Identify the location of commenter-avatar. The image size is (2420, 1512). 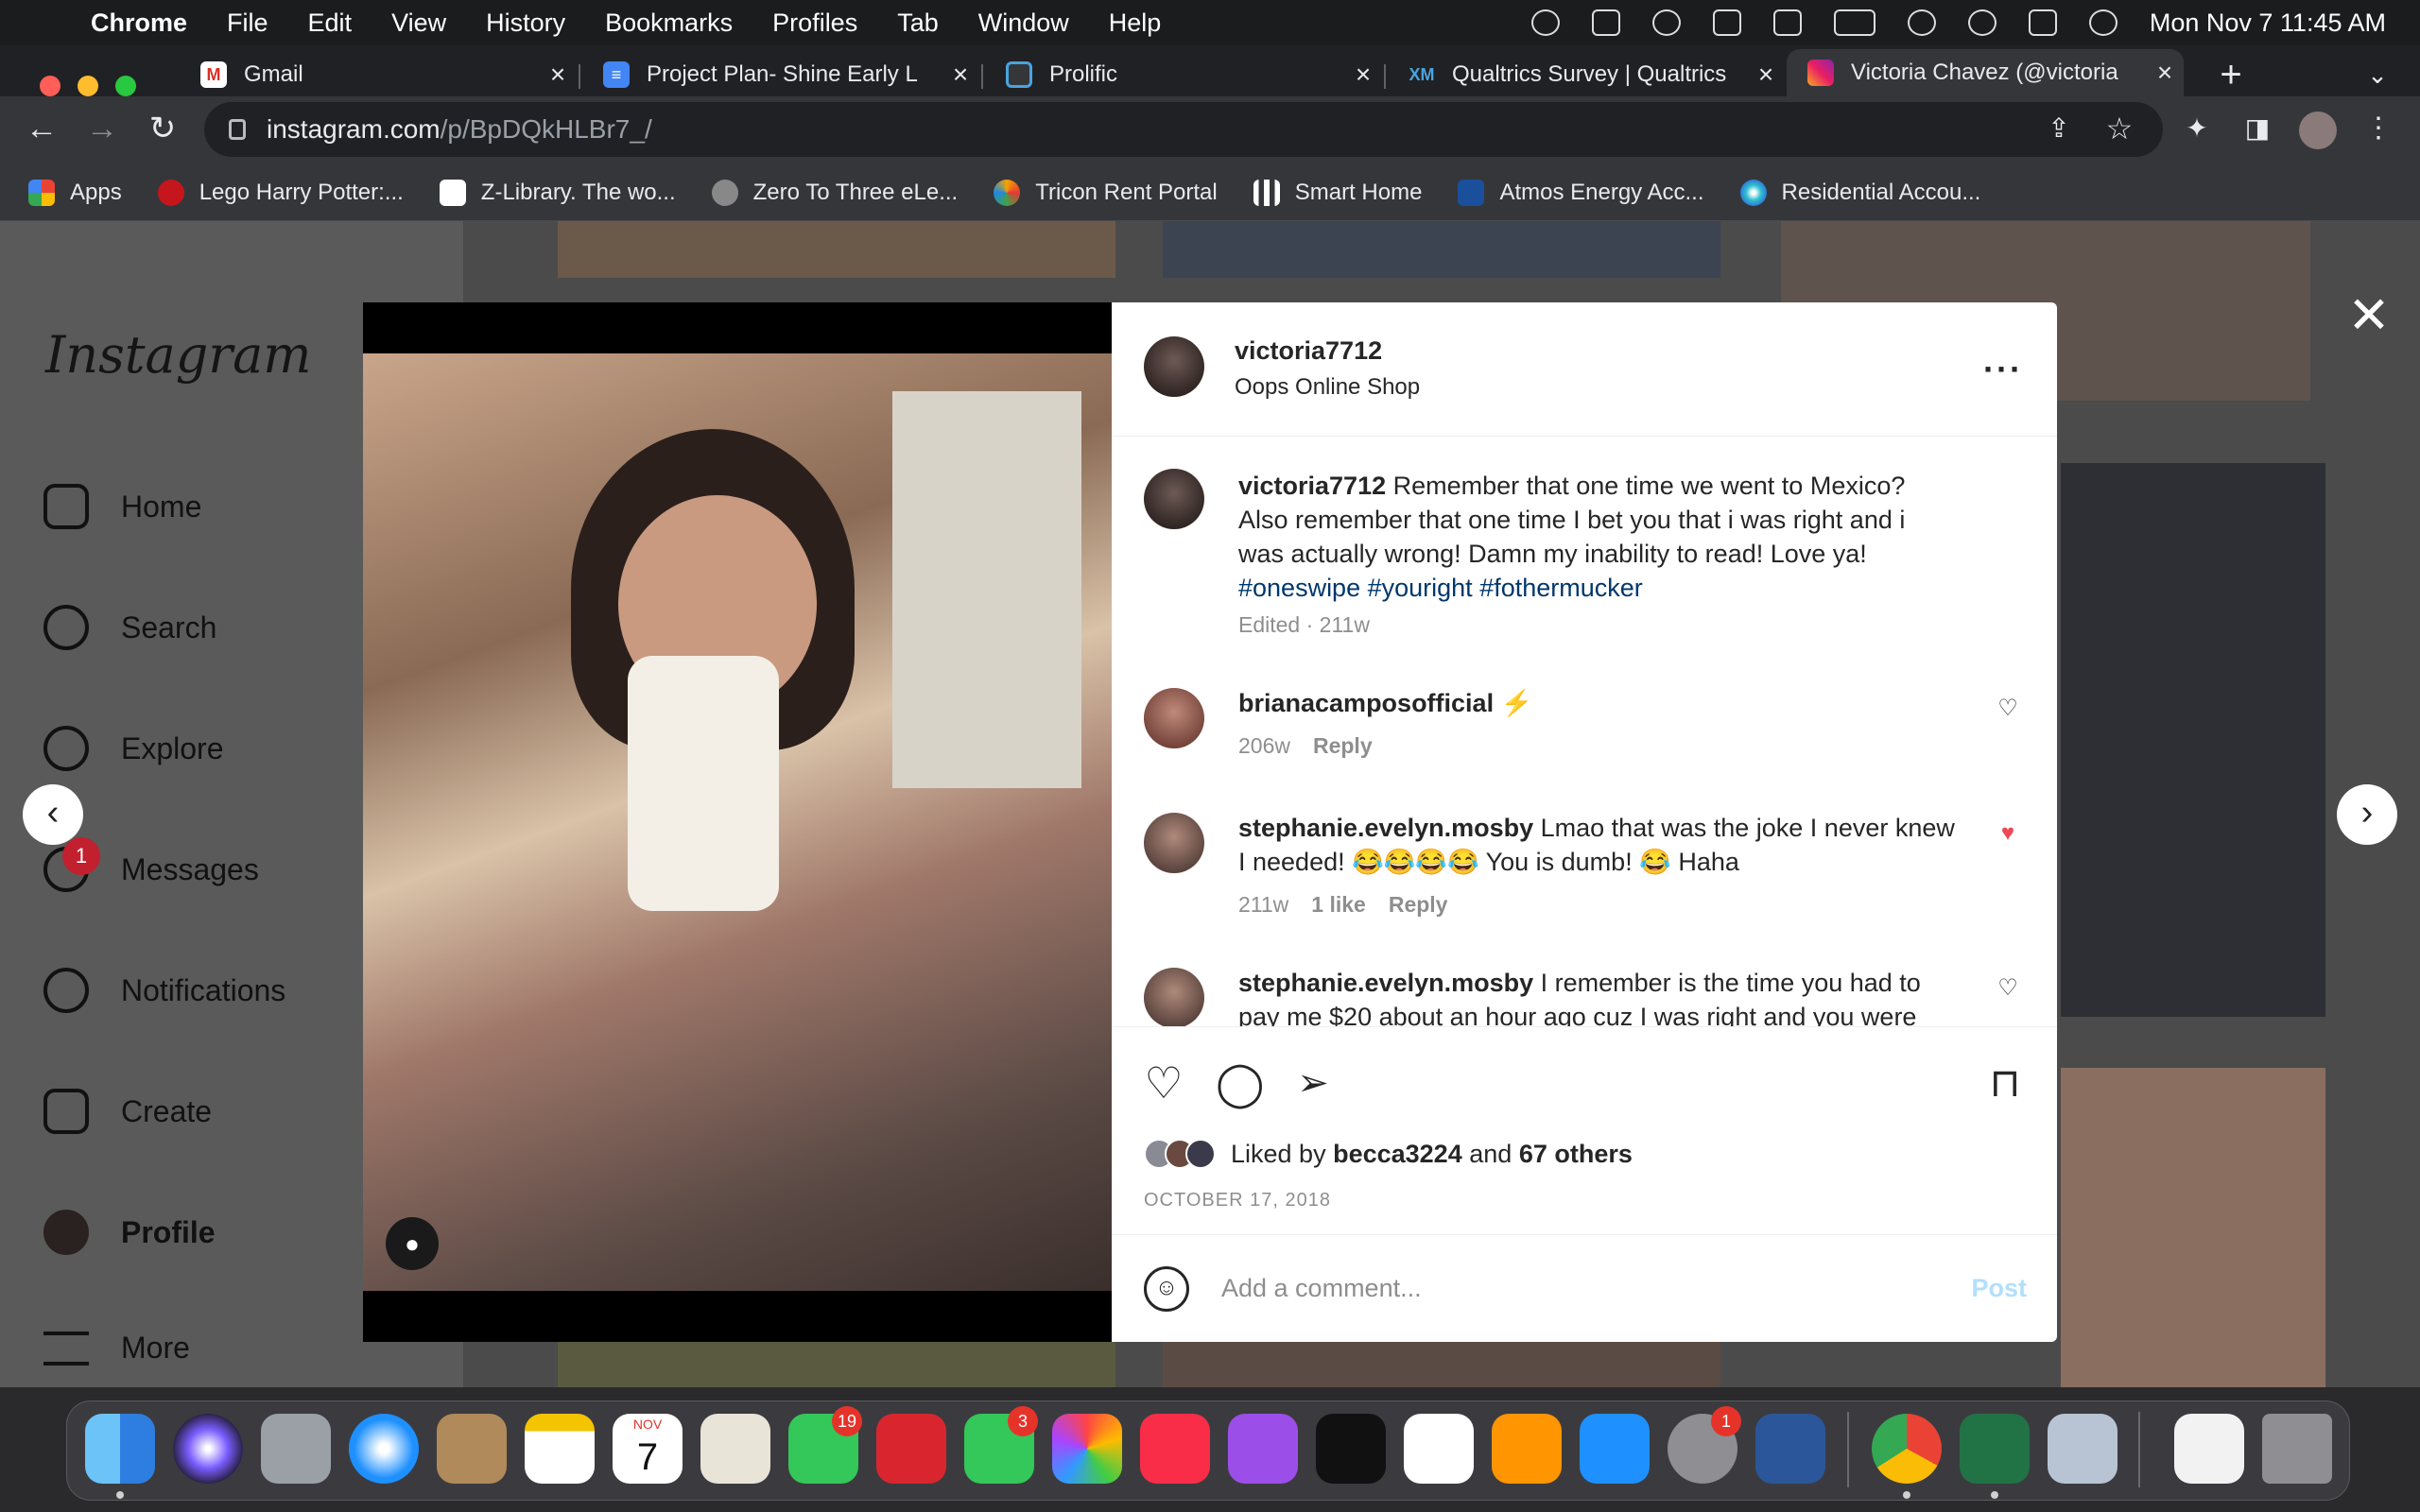
(1174, 997).